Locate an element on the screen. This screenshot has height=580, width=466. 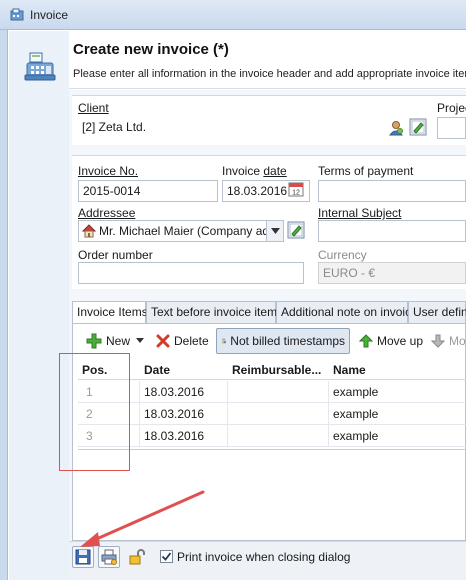
table-row: 3 18.03.2016 example is located at coordinates (272, 436).